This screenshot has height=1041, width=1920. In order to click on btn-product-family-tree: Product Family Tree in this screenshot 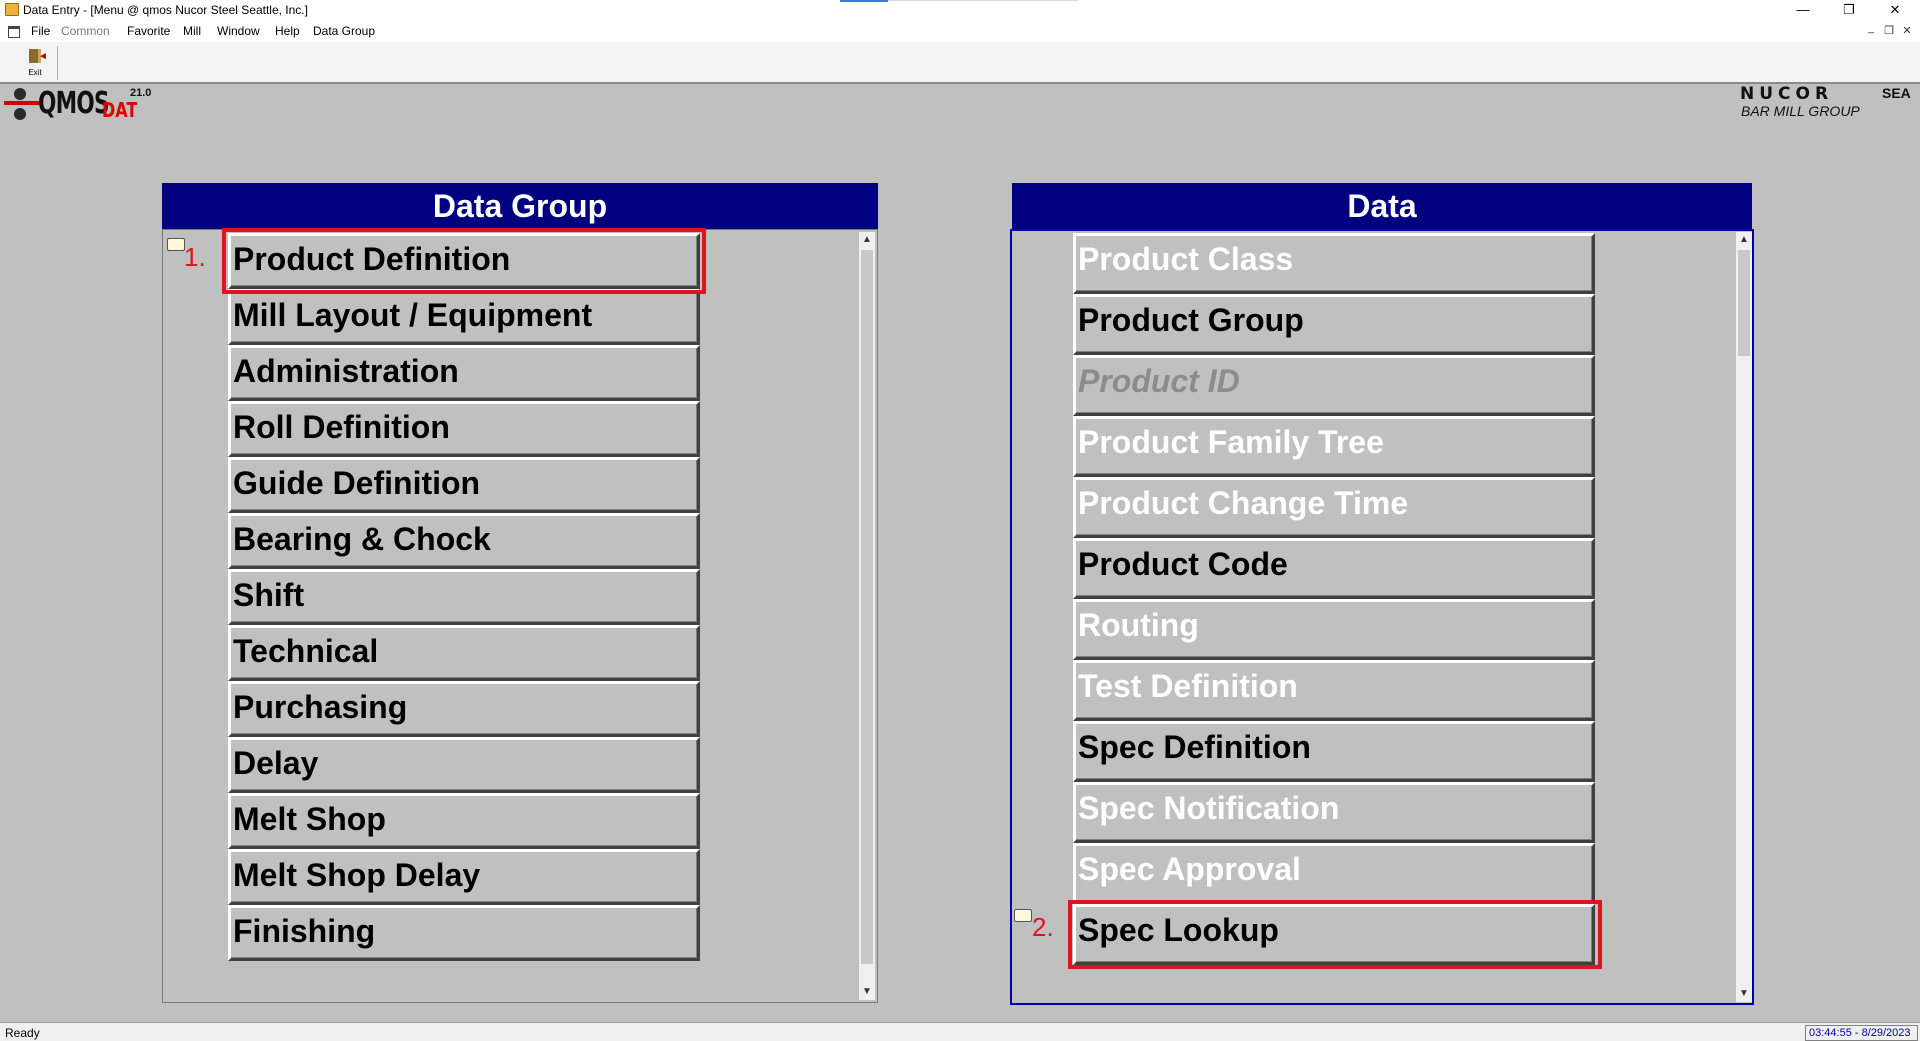, I will do `click(1334, 446)`.